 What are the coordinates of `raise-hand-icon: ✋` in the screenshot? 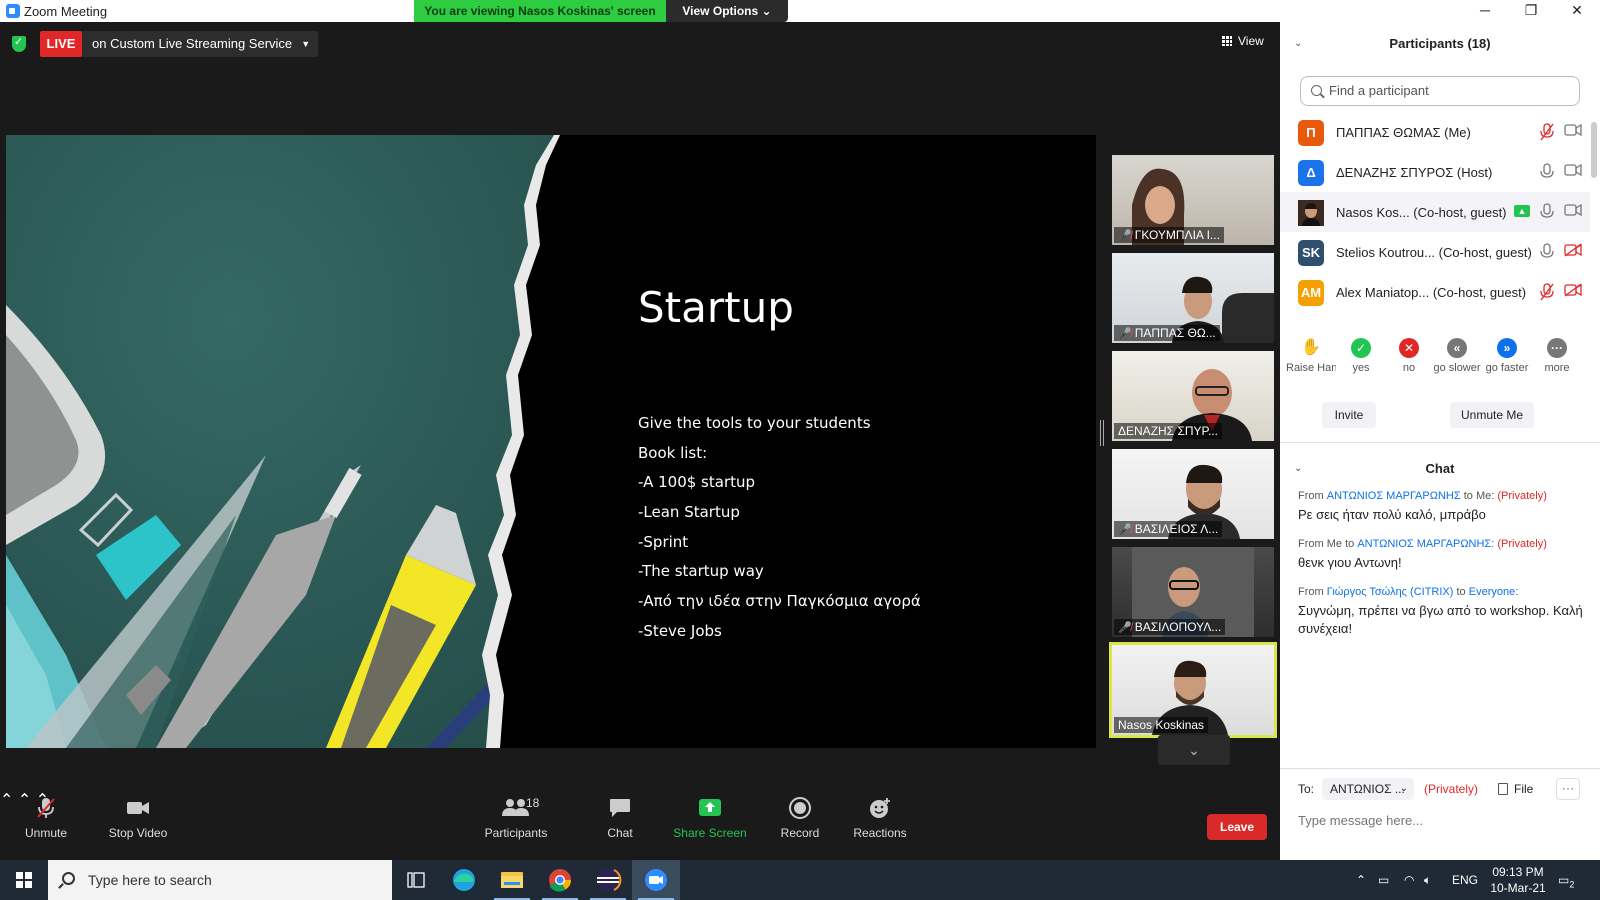 It's located at (1311, 347).